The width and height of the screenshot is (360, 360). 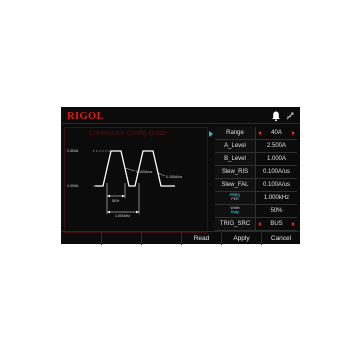 I want to click on param-row-slew-rise: Slew_RIS 0.100A/us, so click(x=256, y=172).